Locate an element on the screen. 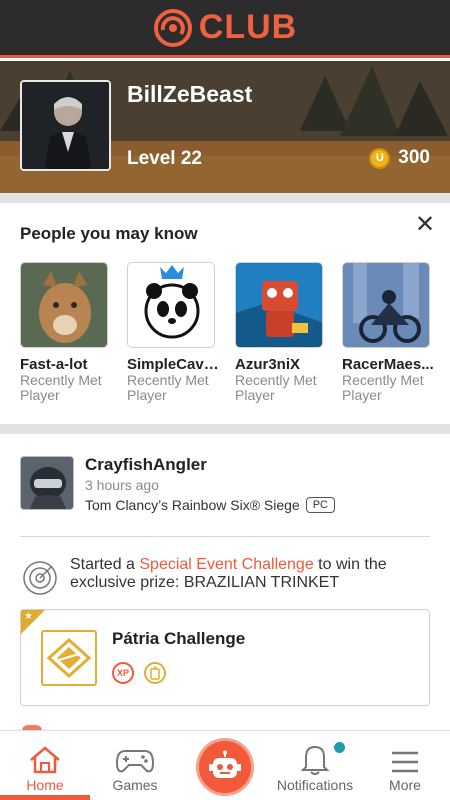 Image resolution: width=450 pixels, height=800 pixels. coin-icon: U is located at coordinates (380, 158).